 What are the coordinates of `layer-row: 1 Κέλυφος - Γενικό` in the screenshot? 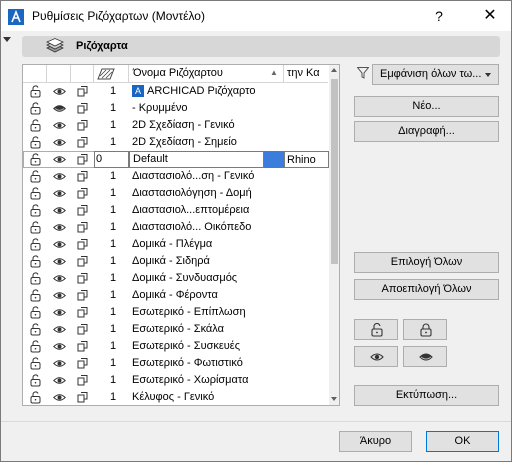 It's located at (175, 397).